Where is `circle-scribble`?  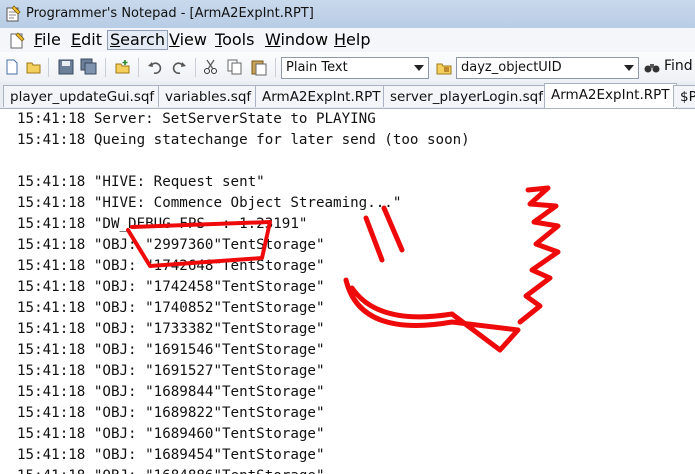
circle-scribble is located at coordinates (199, 244).